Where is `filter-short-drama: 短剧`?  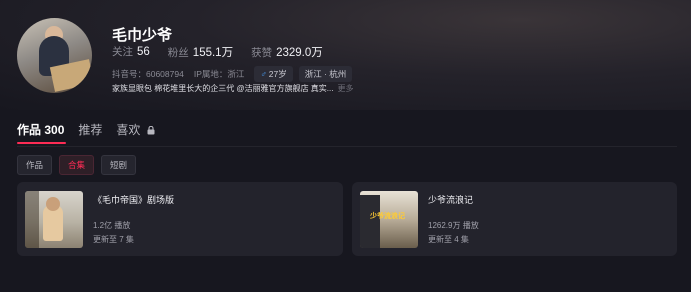
filter-short-drama: 短剧 is located at coordinates (119, 165).